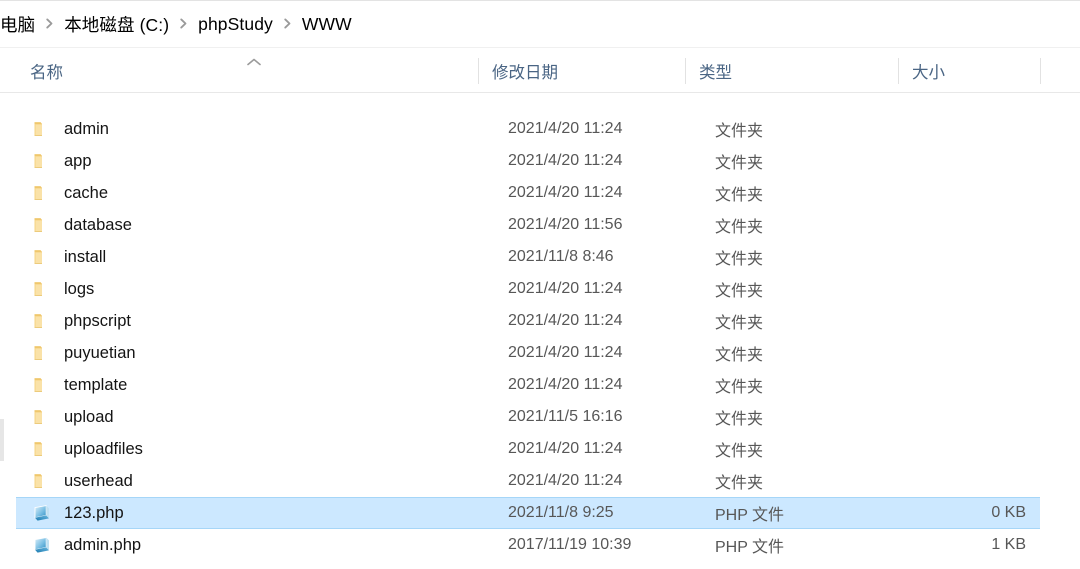 The height and width of the screenshot is (569, 1080). What do you see at coordinates (2, 440) in the screenshot?
I see `vertical-scrollbar-thumb` at bounding box center [2, 440].